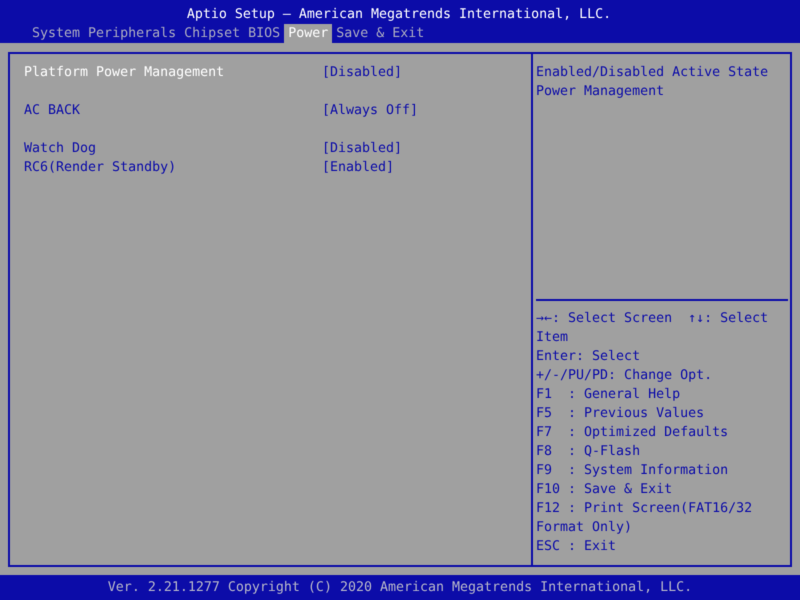 The image size is (800, 600). What do you see at coordinates (308, 33) in the screenshot?
I see `menu-tab: Power` at bounding box center [308, 33].